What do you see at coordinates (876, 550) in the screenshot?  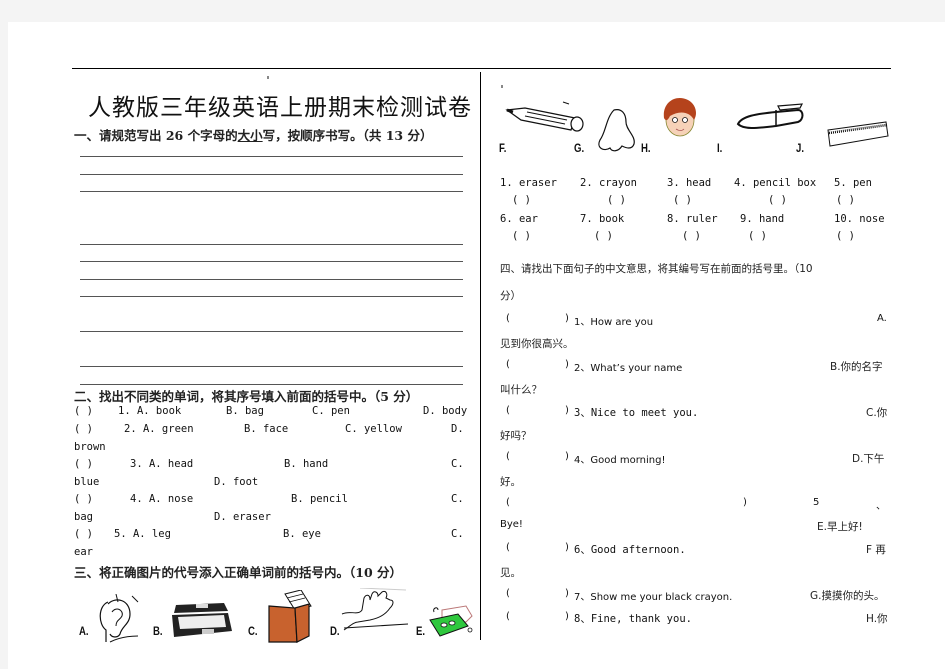 I see `answer-option: F 再` at bounding box center [876, 550].